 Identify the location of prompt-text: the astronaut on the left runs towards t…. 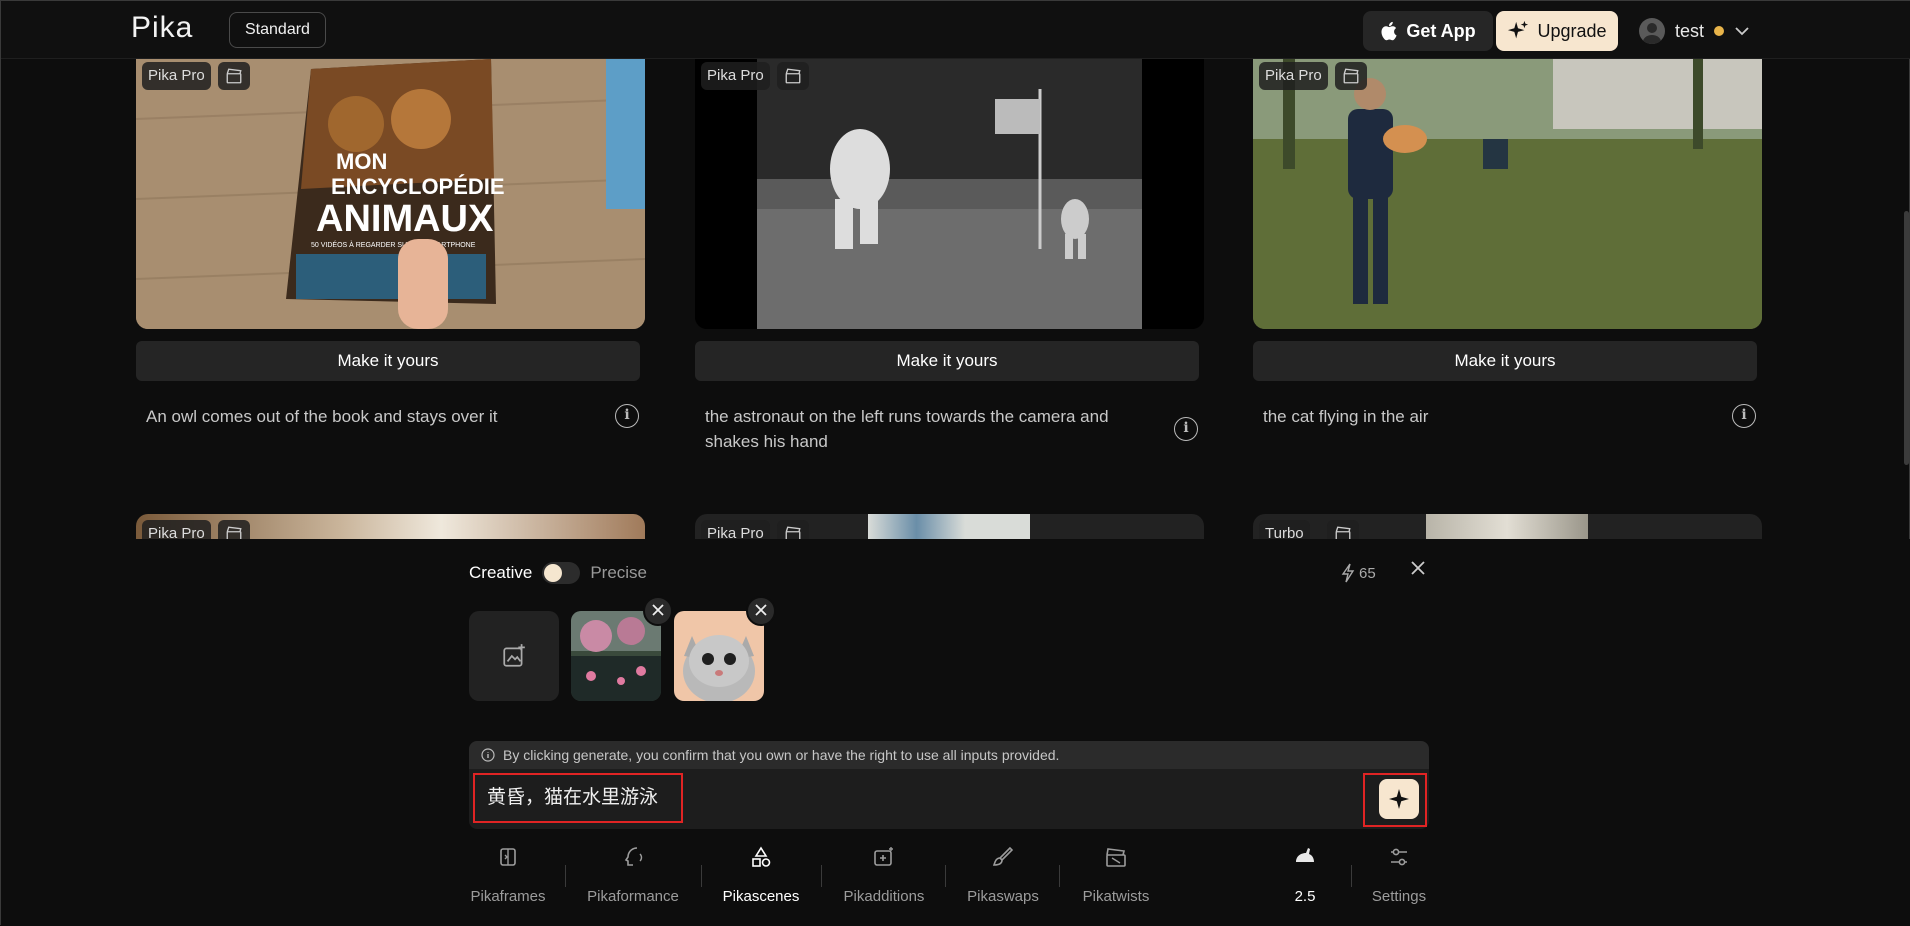
(907, 429).